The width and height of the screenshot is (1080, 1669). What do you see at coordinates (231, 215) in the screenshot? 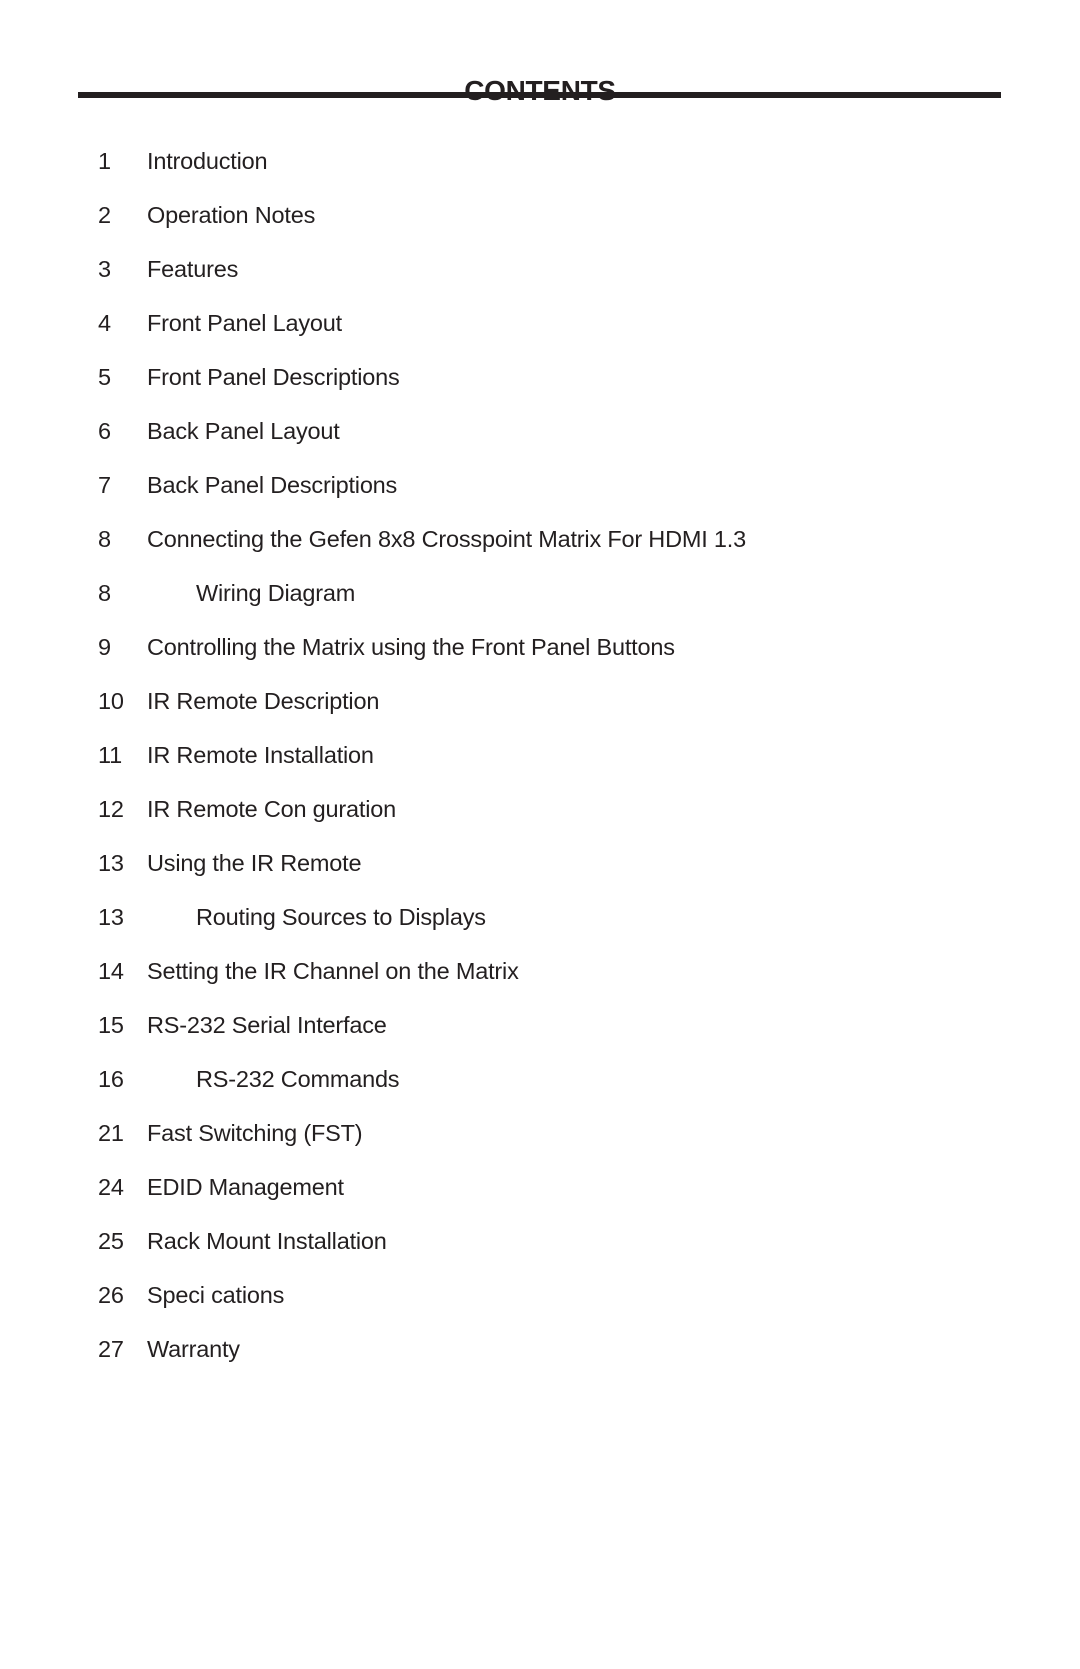
I see `toc-entry-title: Operation Notes` at bounding box center [231, 215].